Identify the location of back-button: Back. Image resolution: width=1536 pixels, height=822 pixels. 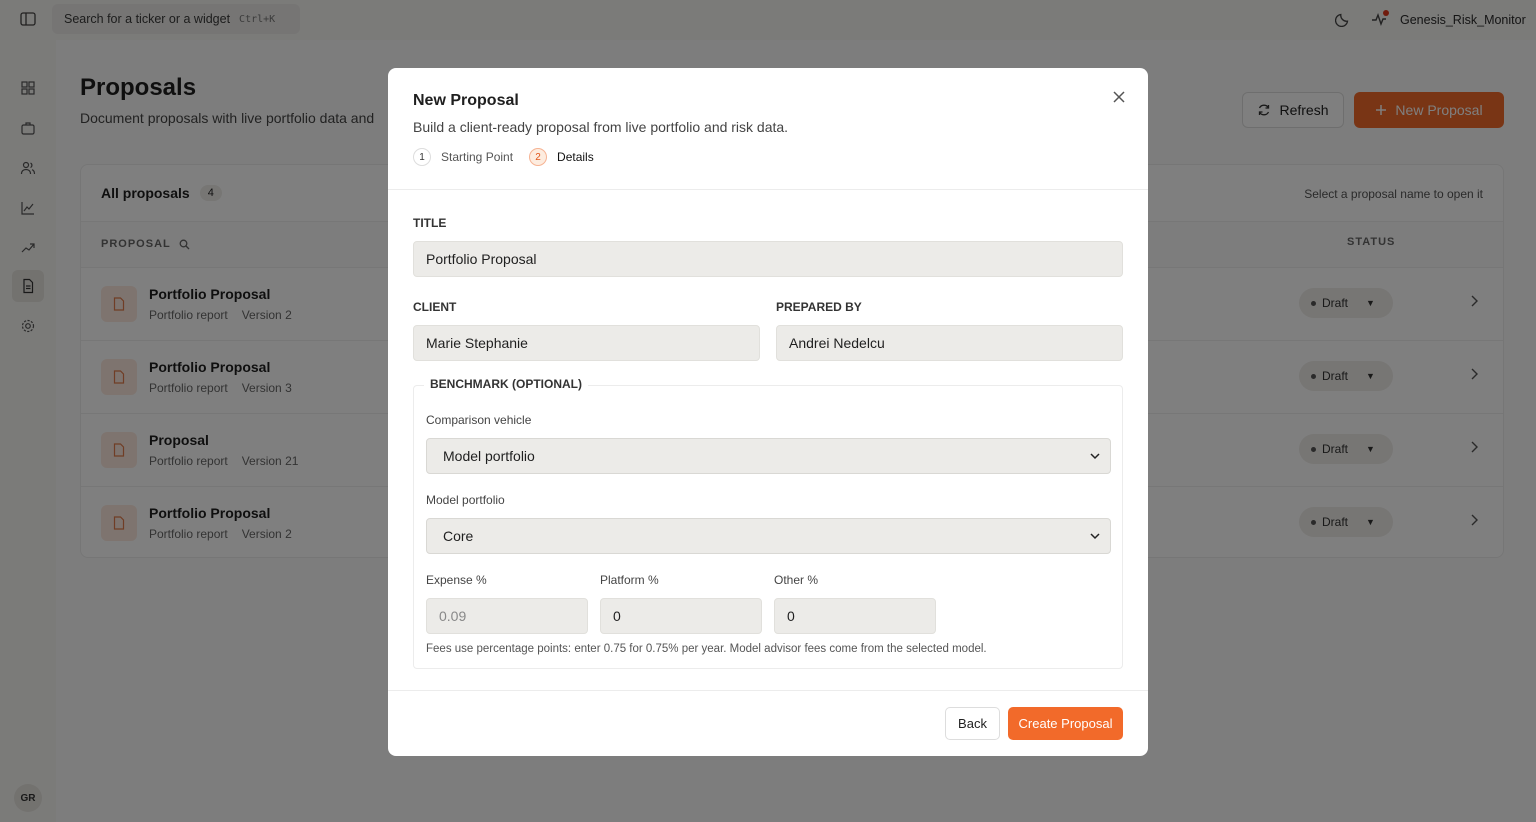
(972, 723).